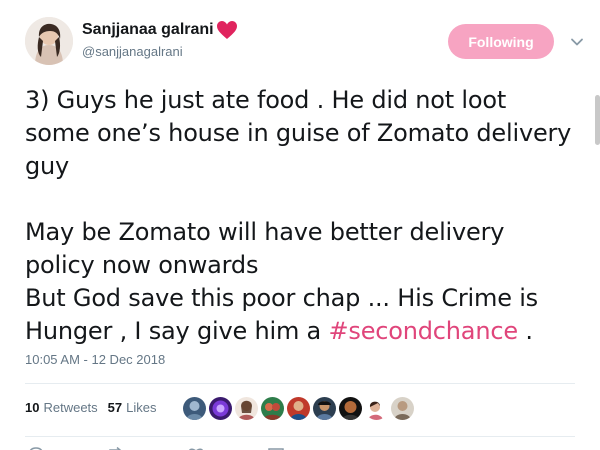  What do you see at coordinates (49, 41) in the screenshot?
I see `author-avatar` at bounding box center [49, 41].